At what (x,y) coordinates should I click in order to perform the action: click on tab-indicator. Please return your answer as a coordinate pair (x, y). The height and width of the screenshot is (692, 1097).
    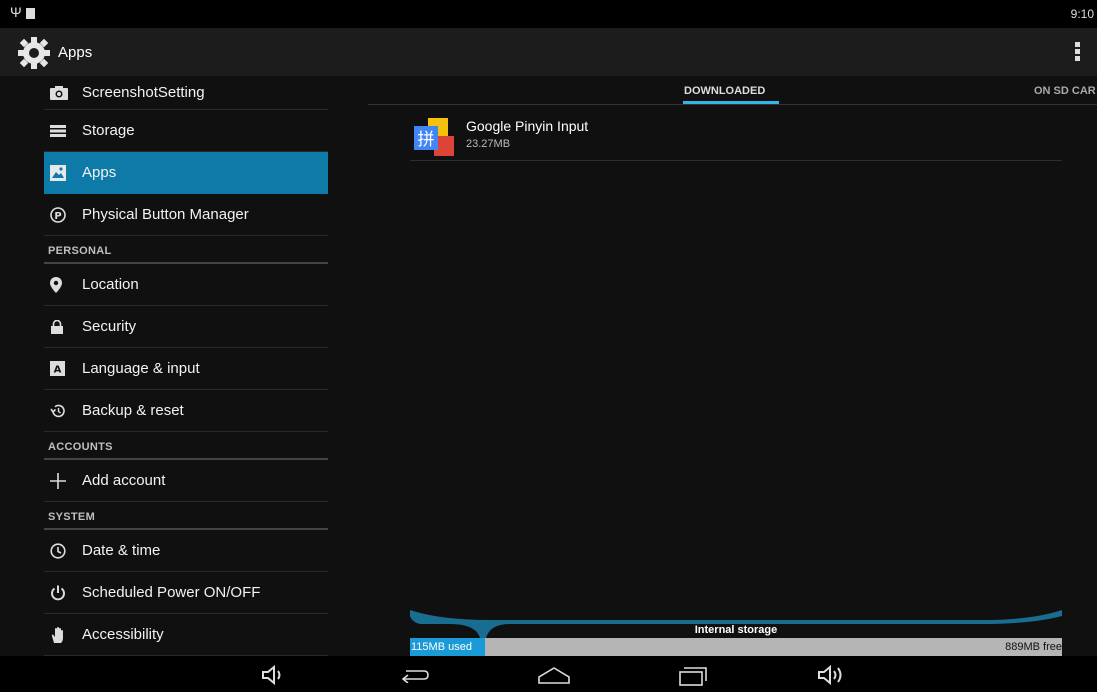
    Looking at the image, I should click on (731, 102).